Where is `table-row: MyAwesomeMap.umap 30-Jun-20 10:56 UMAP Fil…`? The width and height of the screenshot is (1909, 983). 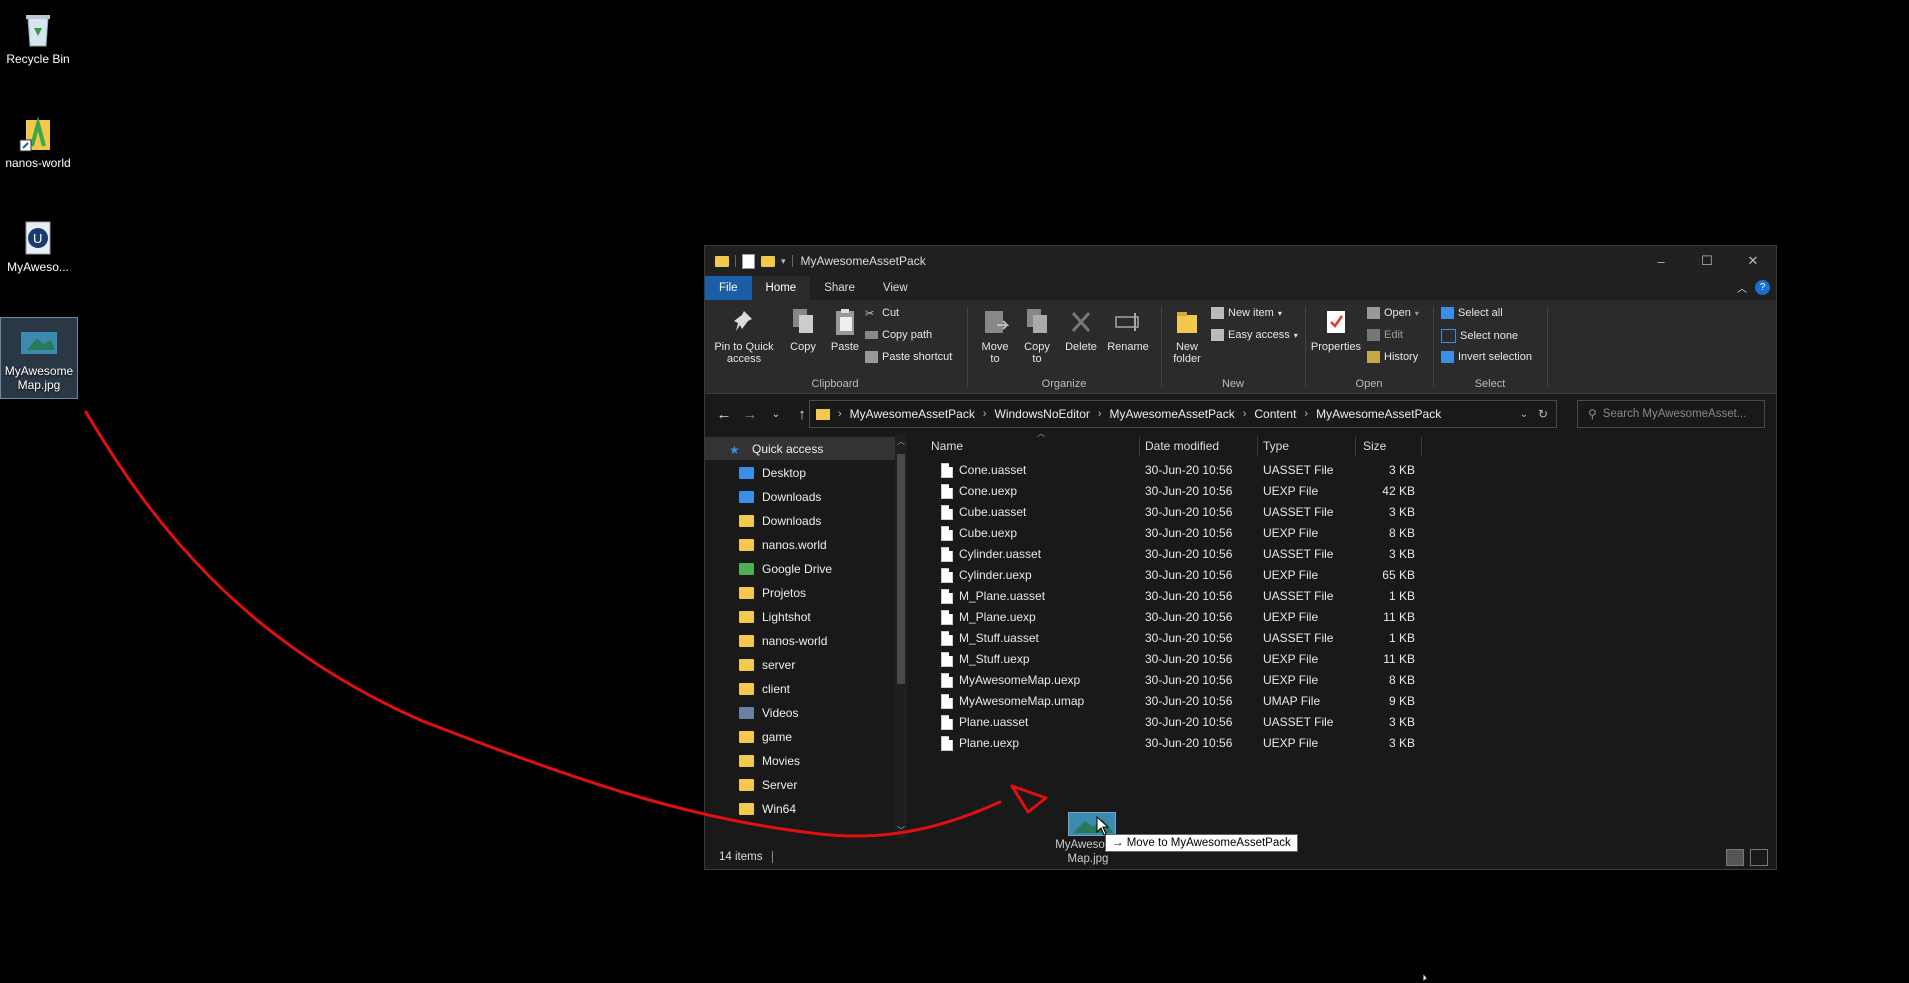
table-row: MyAwesomeMap.umap 30-Jun-20 10:56 UMAP Fil… is located at coordinates (1335, 701).